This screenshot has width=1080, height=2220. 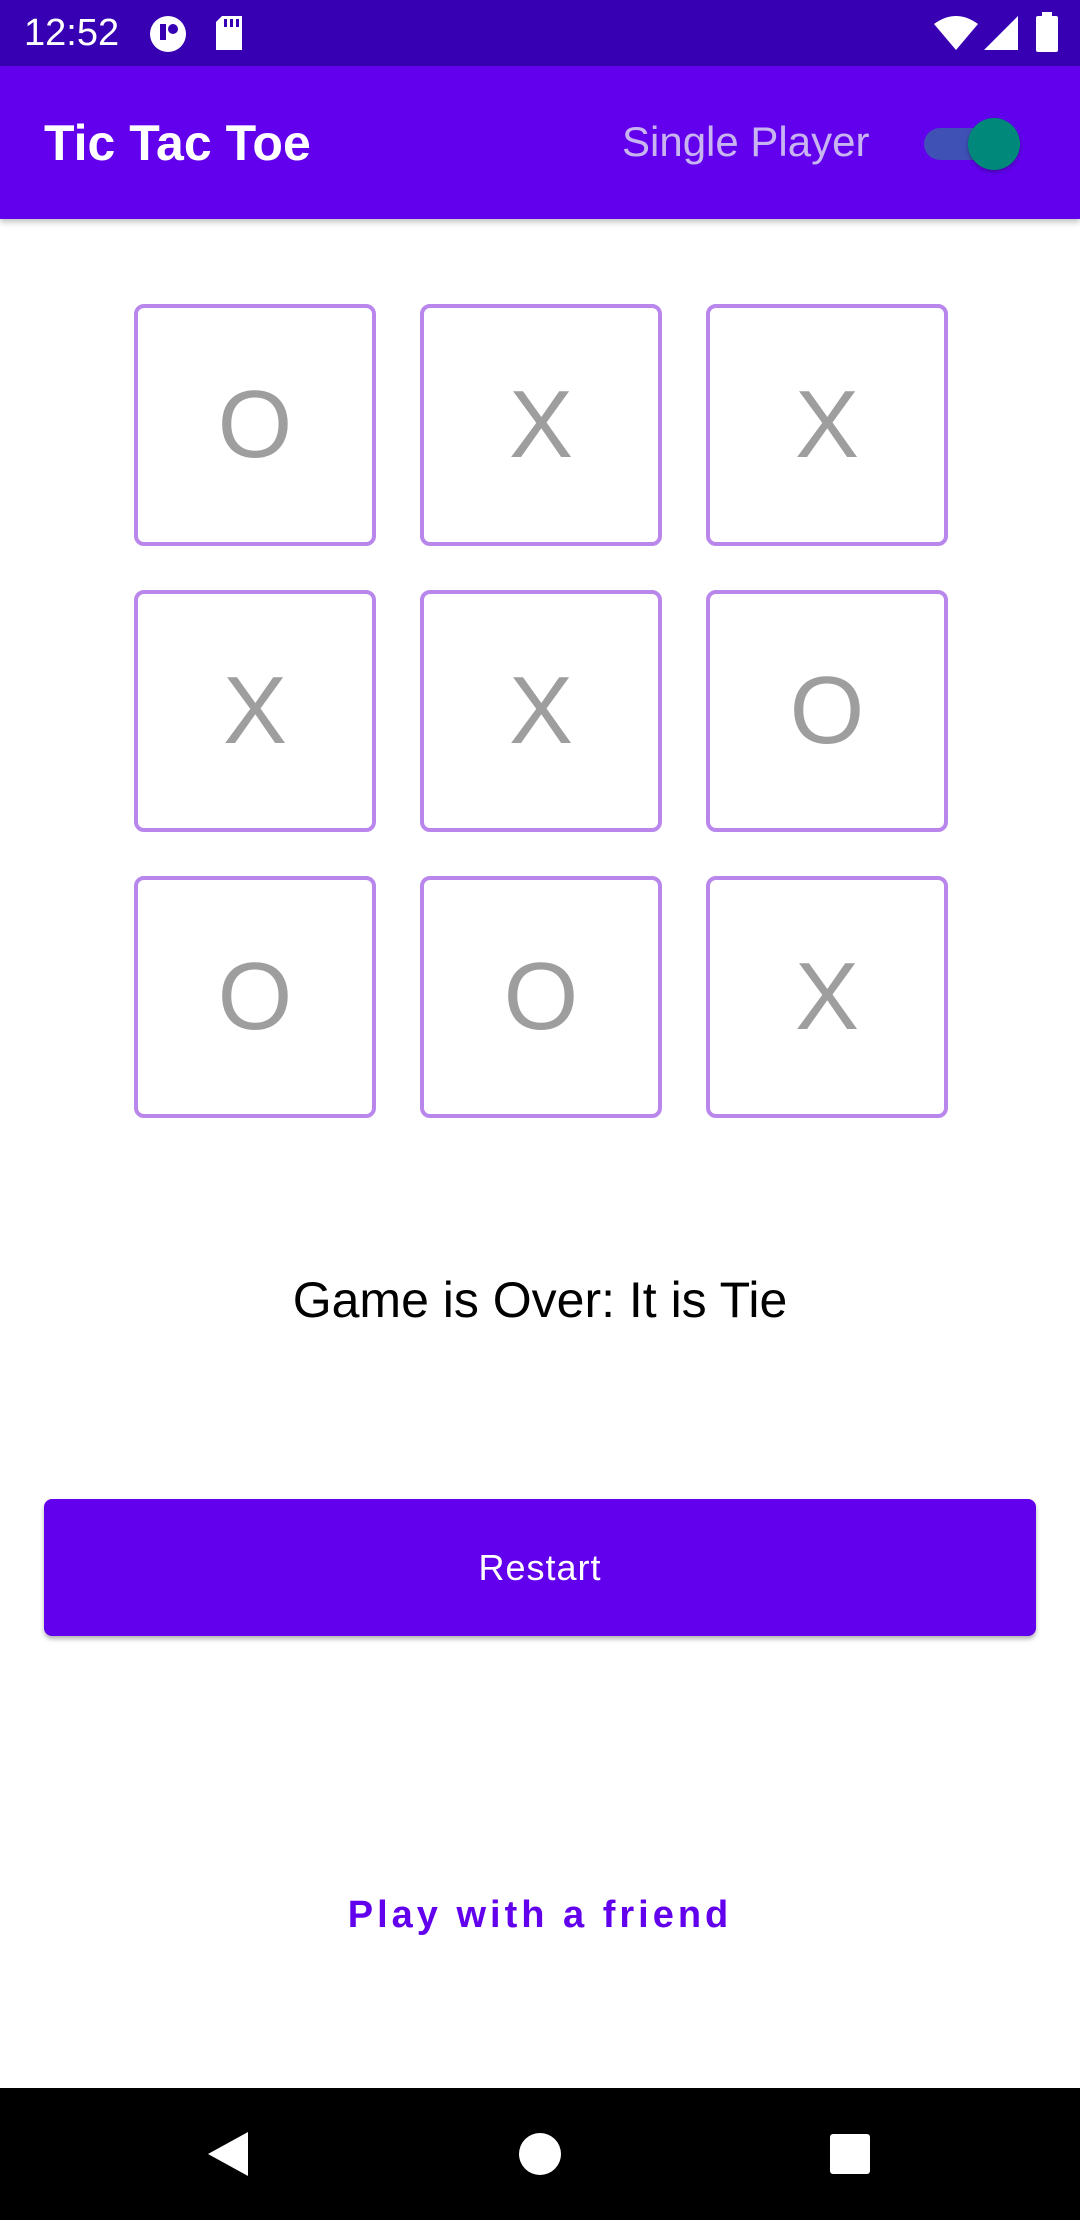 I want to click on board-cell-2-1: X, so click(x=255, y=711).